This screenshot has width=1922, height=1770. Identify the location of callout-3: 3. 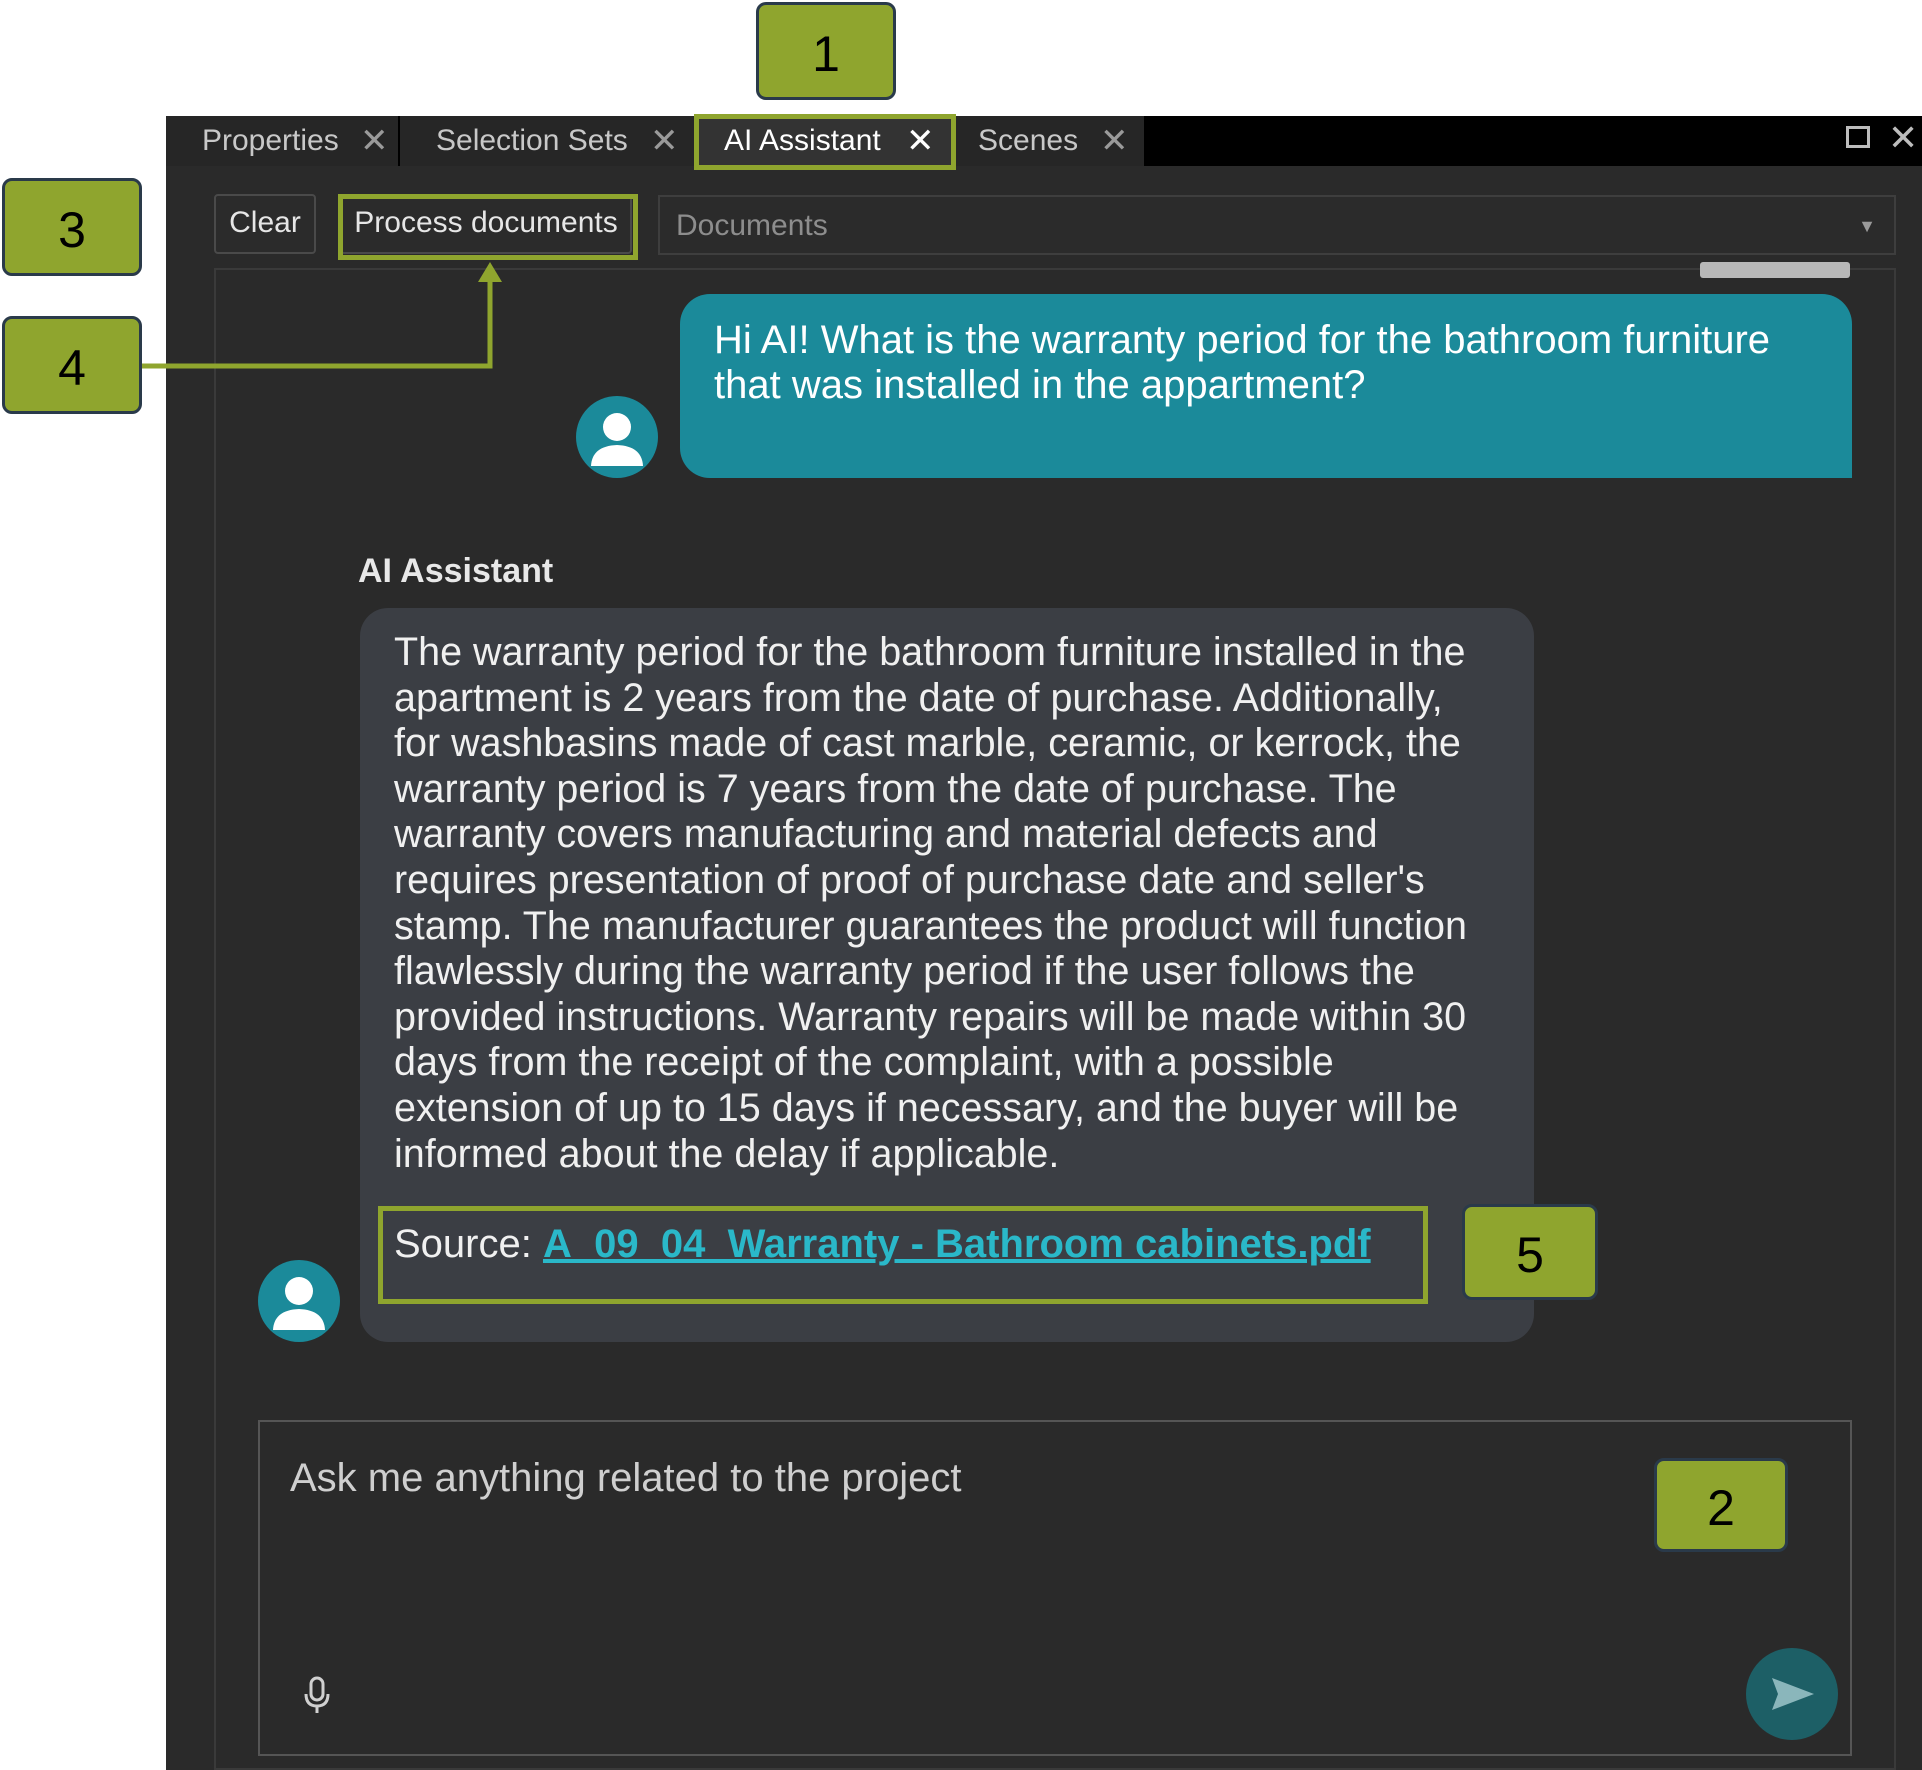
(72, 227).